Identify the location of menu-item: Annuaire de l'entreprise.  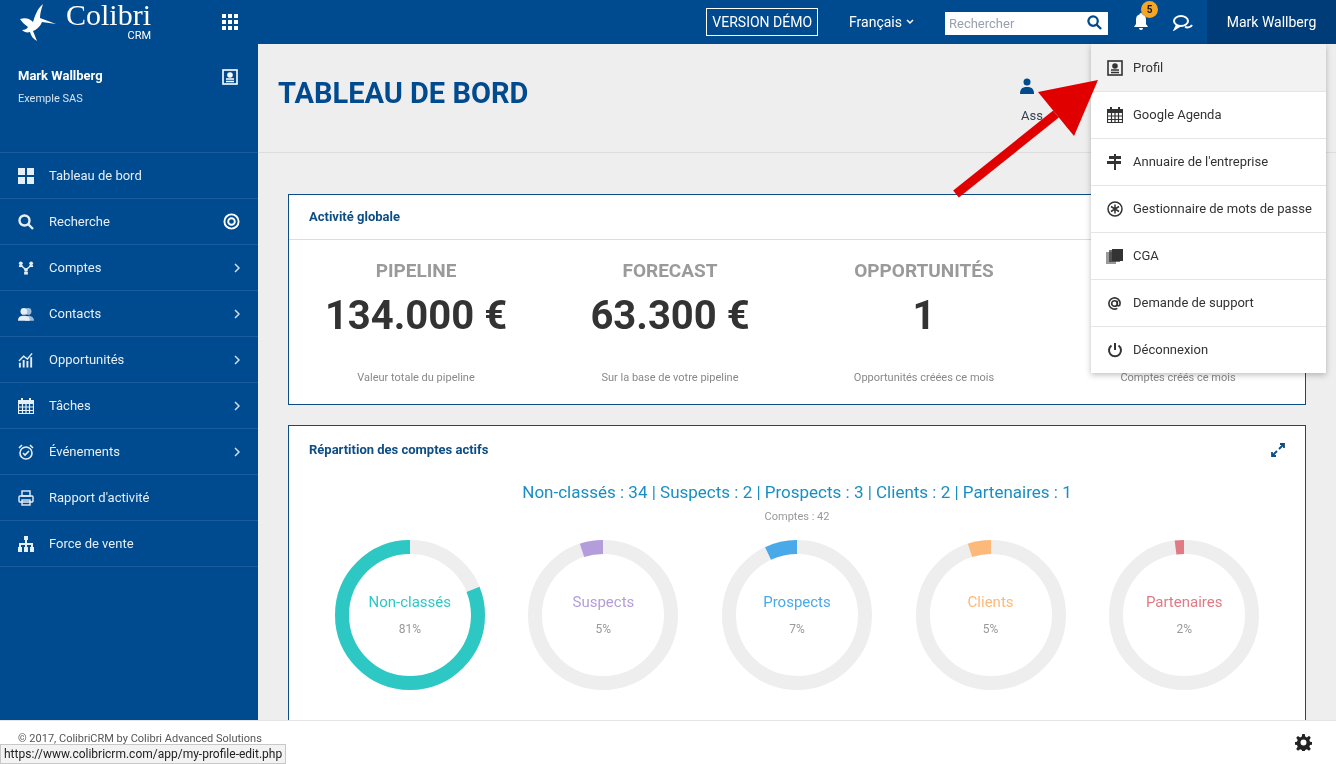
(1208, 161).